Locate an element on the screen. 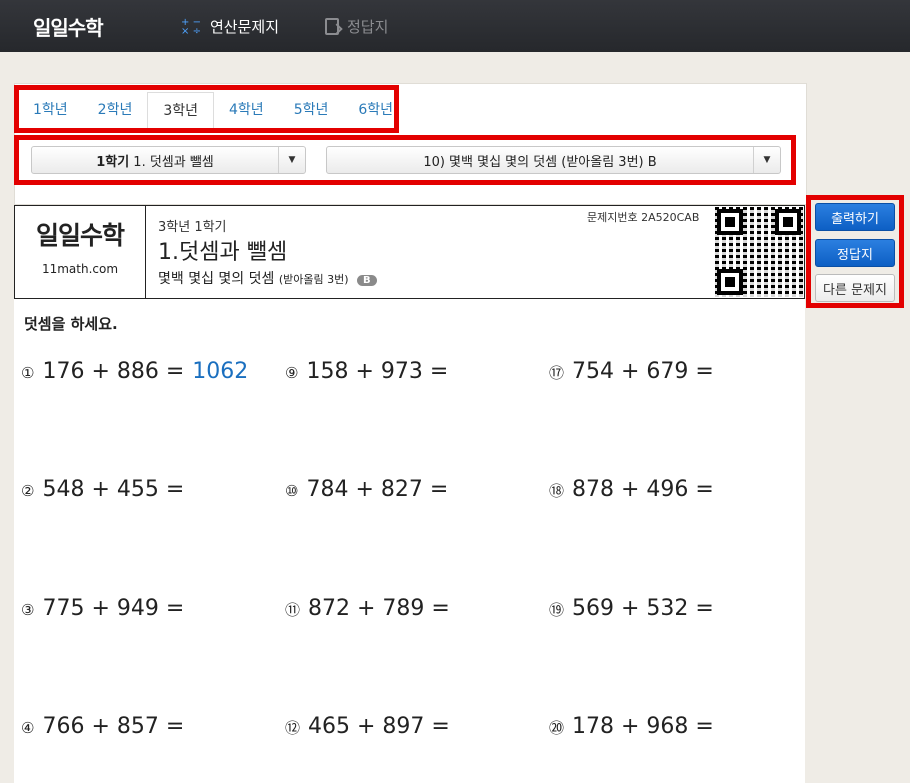 Image resolution: width=910 pixels, height=783 pixels. top-nav-bar: 일일수학 + − × ÷ 연산문제지 정답지 is located at coordinates (455, 26).